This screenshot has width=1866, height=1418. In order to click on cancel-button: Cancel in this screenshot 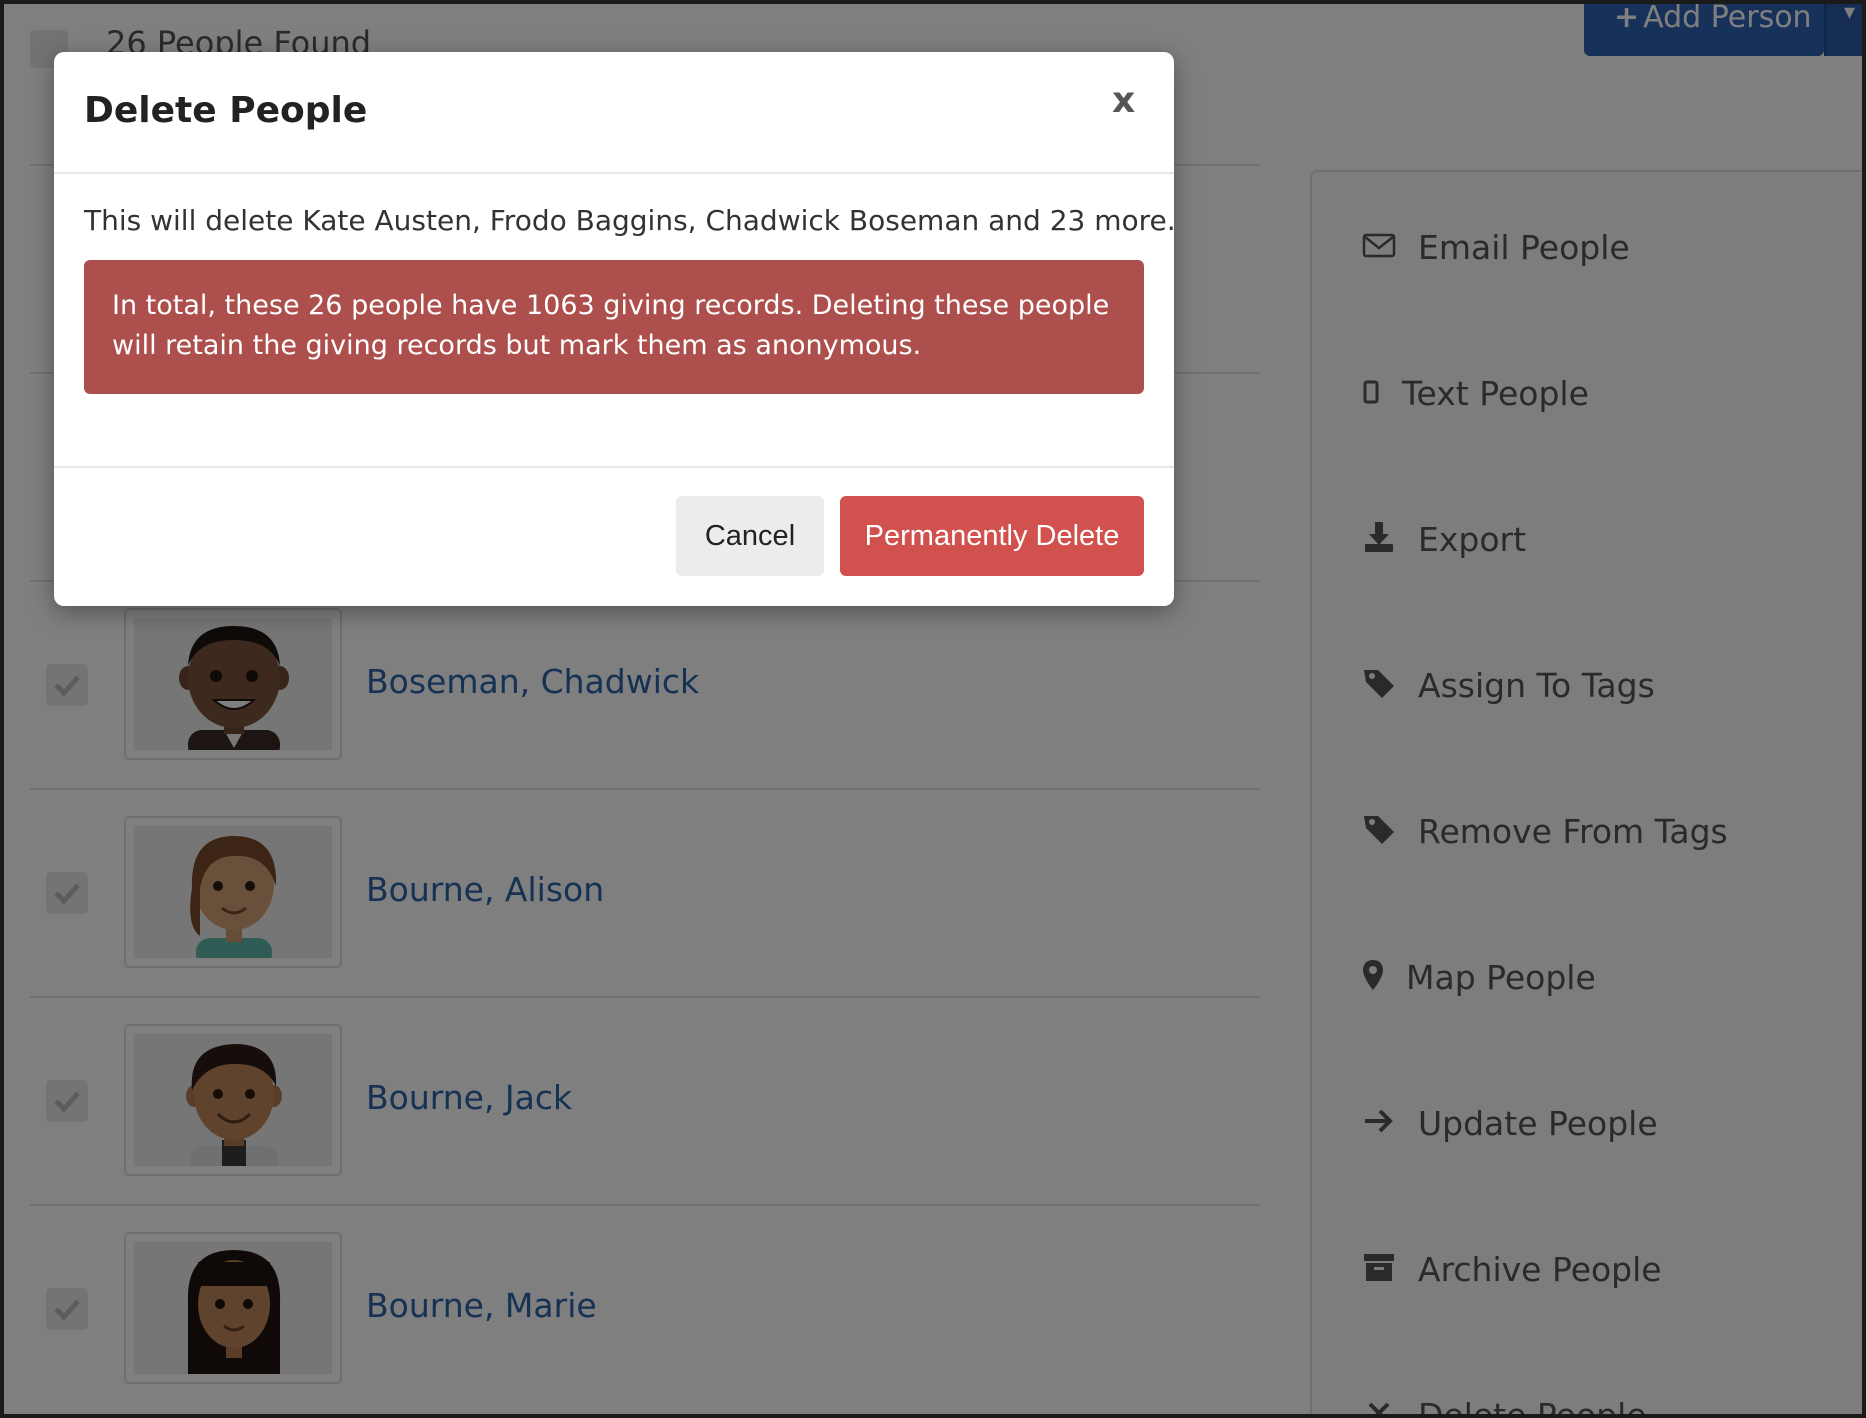, I will do `click(750, 536)`.